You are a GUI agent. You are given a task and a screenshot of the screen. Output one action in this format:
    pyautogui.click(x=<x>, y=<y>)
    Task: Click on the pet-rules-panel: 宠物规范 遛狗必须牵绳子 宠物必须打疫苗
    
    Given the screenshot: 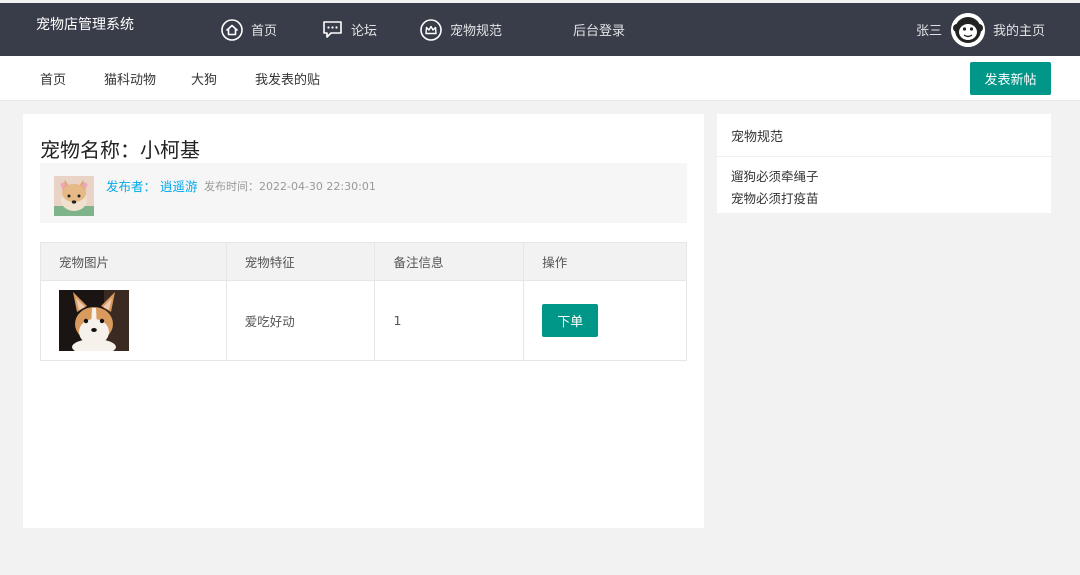 What is the action you would take?
    pyautogui.click(x=884, y=163)
    